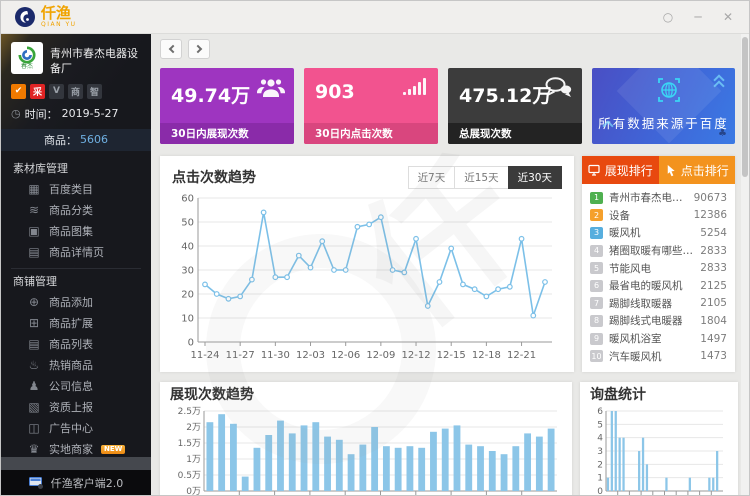 The width and height of the screenshot is (750, 496). I want to click on rank-row-9: 9 暖风机浴室 1497, so click(658, 339).